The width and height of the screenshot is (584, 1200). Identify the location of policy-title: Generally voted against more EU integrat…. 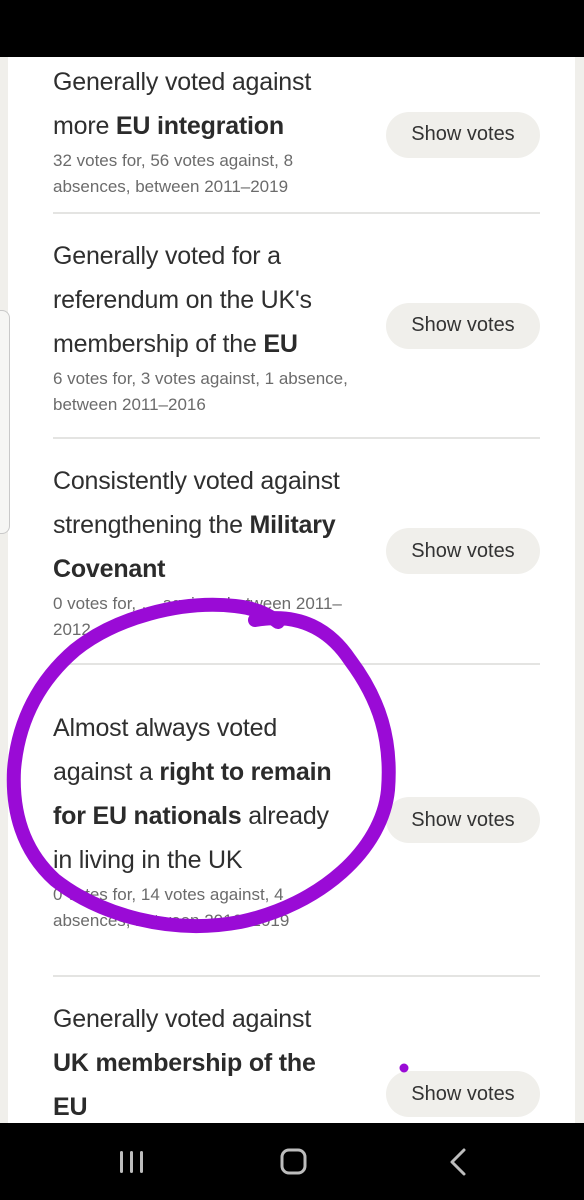
(203, 104).